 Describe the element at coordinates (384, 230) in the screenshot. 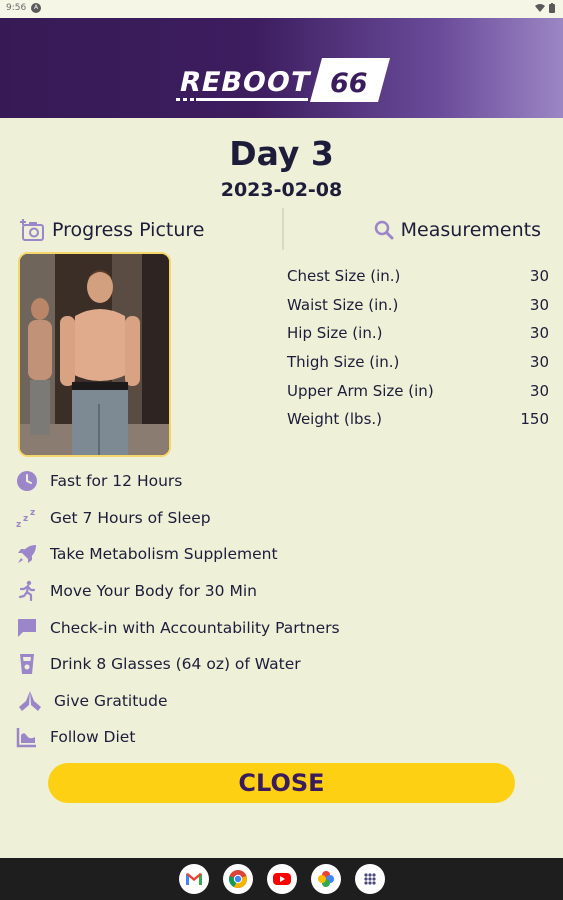

I see `magnify-icon` at that location.